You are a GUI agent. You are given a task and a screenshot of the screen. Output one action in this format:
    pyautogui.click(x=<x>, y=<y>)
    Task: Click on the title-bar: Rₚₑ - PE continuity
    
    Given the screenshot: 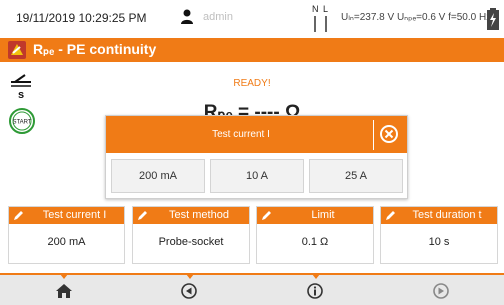 What is the action you would take?
    pyautogui.click(x=252, y=50)
    